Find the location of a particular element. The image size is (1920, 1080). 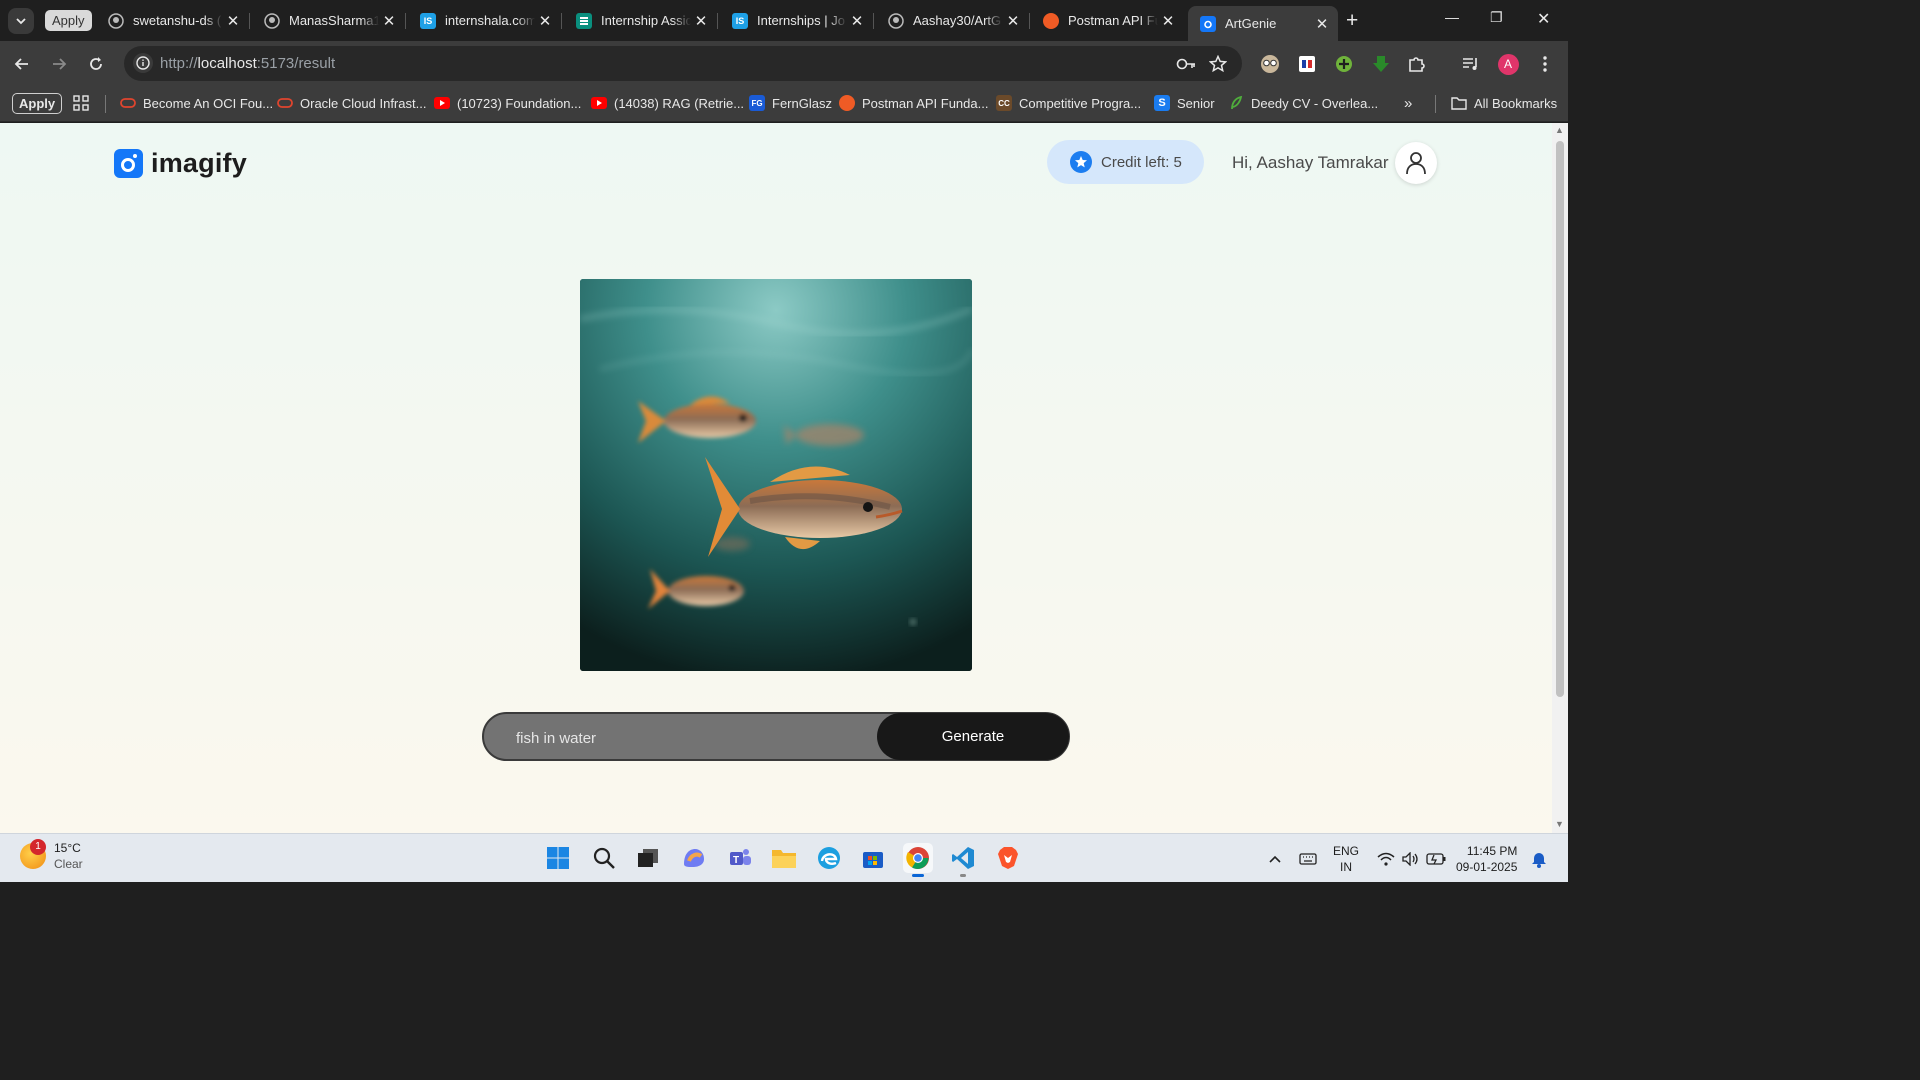

back-button is located at coordinates (22, 64).